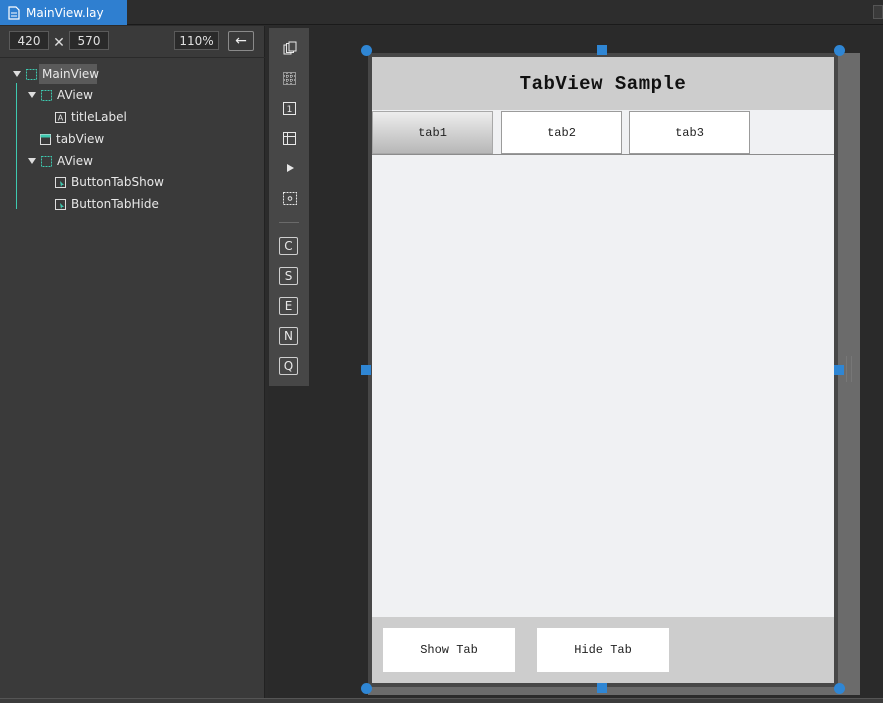 The width and height of the screenshot is (883, 703). Describe the element at coordinates (289, 138) in the screenshot. I see `layout-icon` at that location.